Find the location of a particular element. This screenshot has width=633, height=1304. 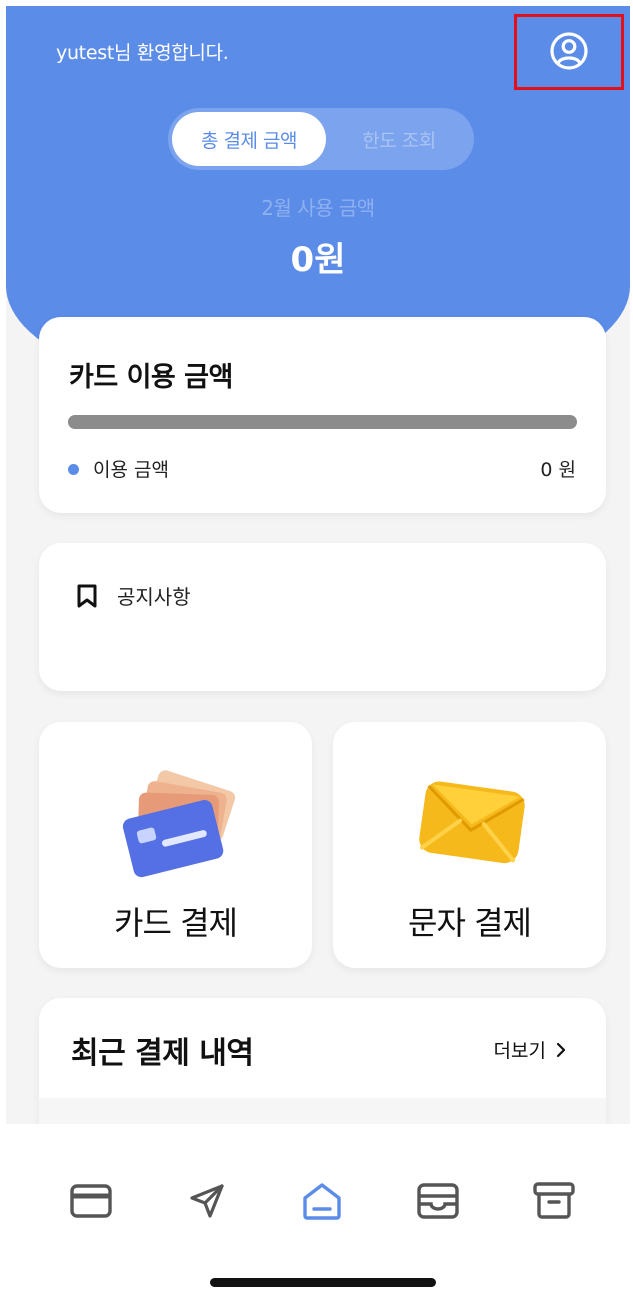

sms-payment-tile: 문자 결제 is located at coordinates (469, 845).